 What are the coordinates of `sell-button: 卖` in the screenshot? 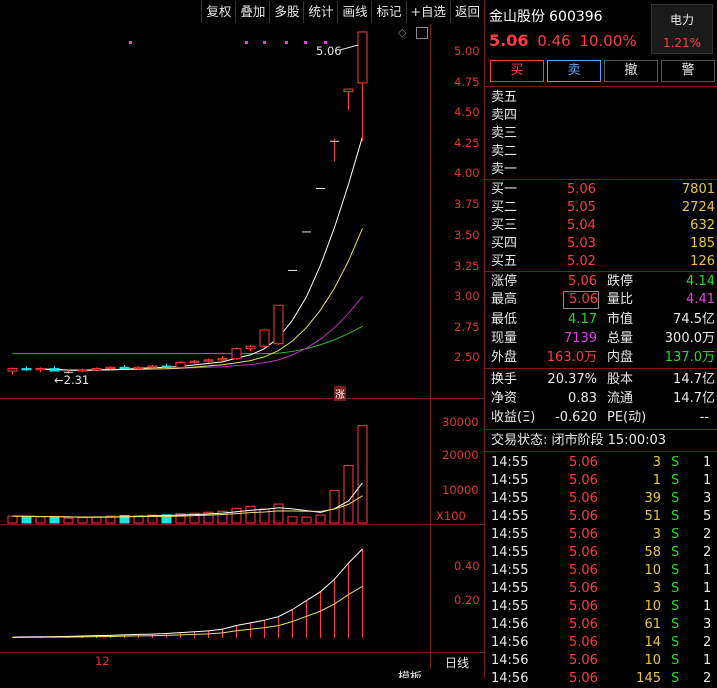 It's located at (574, 71).